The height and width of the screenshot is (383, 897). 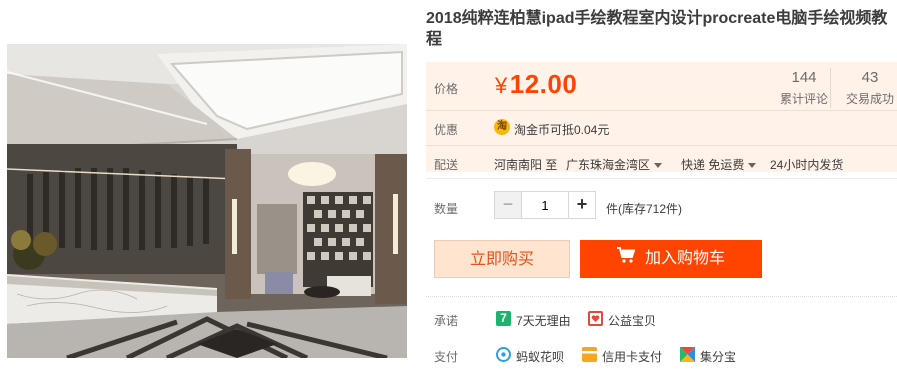 What do you see at coordinates (632, 320) in the screenshot?
I see `guarantee-charity: 公益宝贝` at bounding box center [632, 320].